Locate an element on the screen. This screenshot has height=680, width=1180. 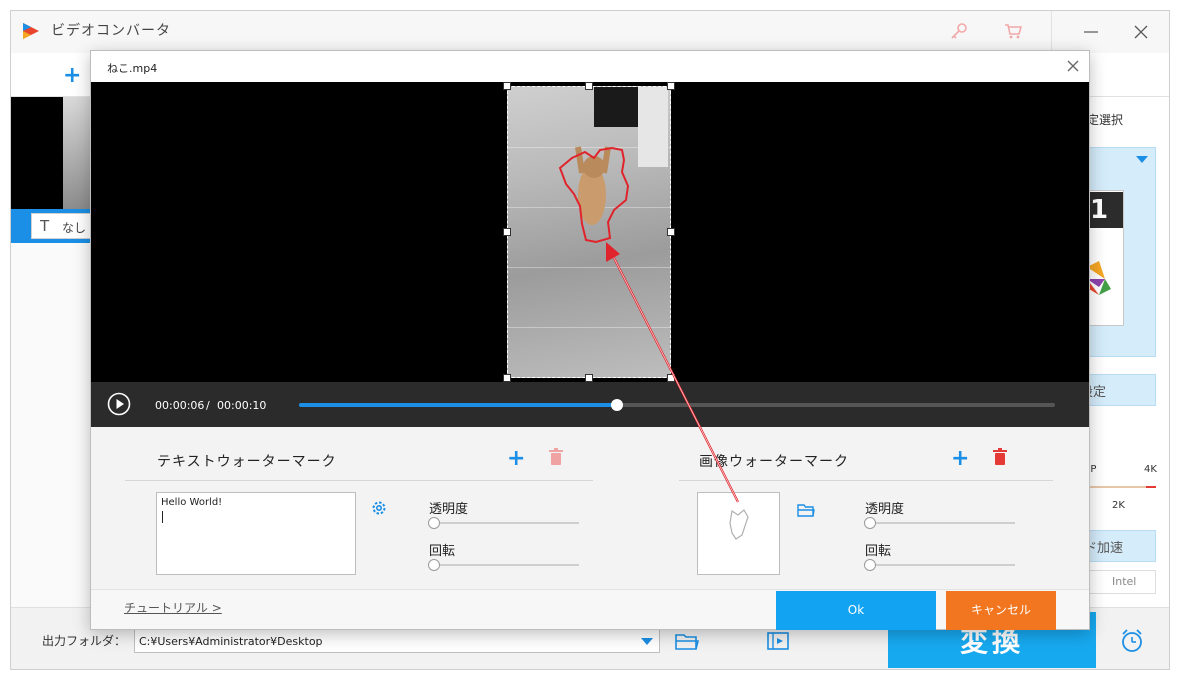
add-image-watermark-icon: + is located at coordinates (960, 458).